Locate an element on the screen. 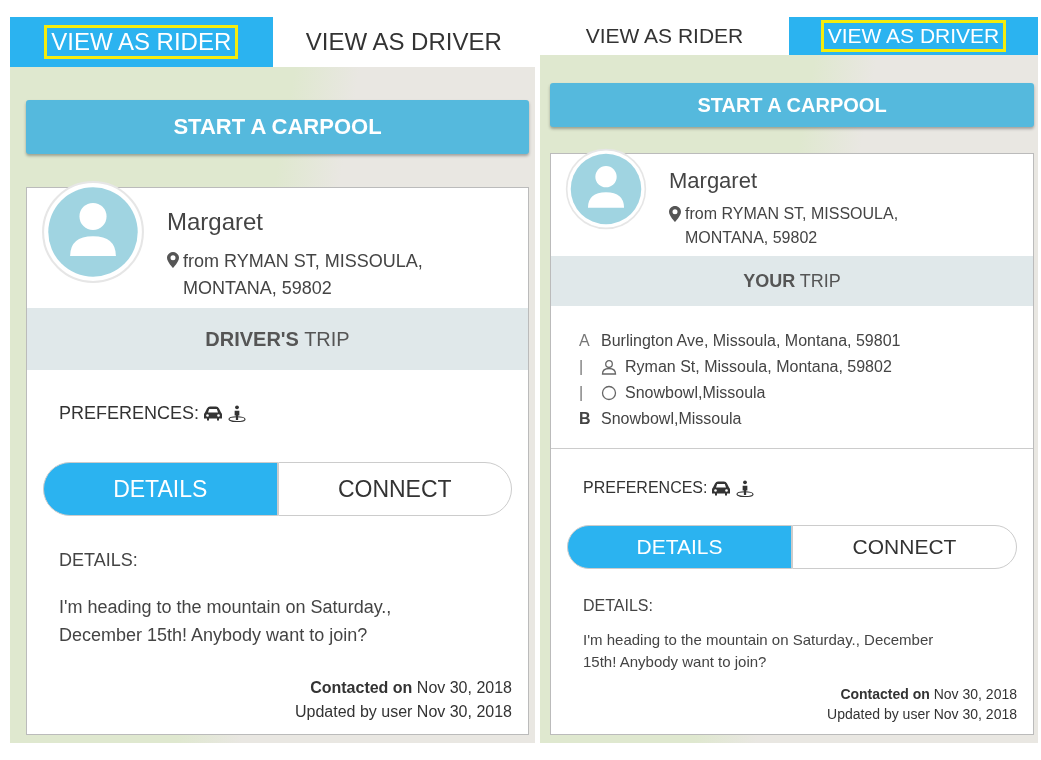  route-marker: B is located at coordinates (585, 419).